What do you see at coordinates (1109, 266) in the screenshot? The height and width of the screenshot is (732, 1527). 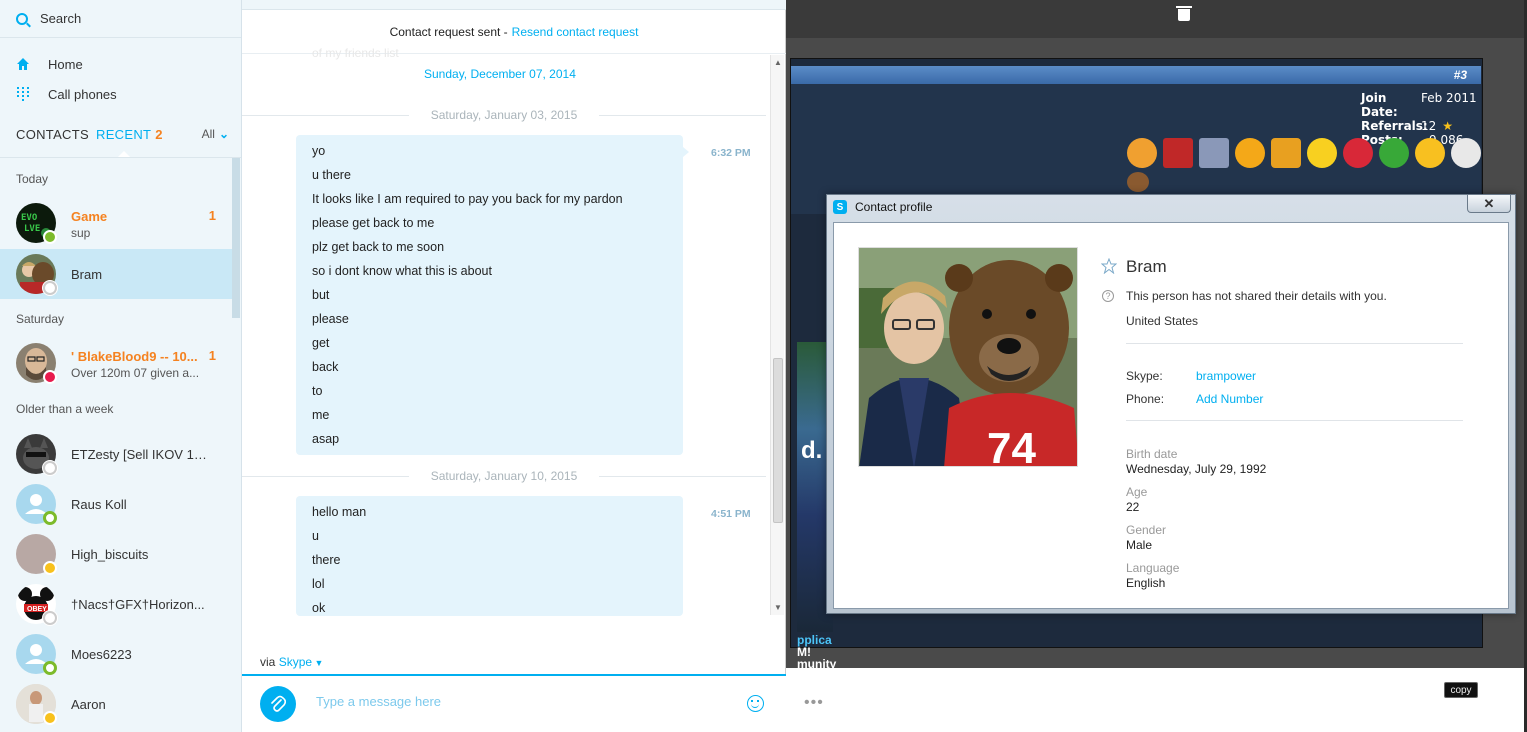 I see `favorite-star-icon` at bounding box center [1109, 266].